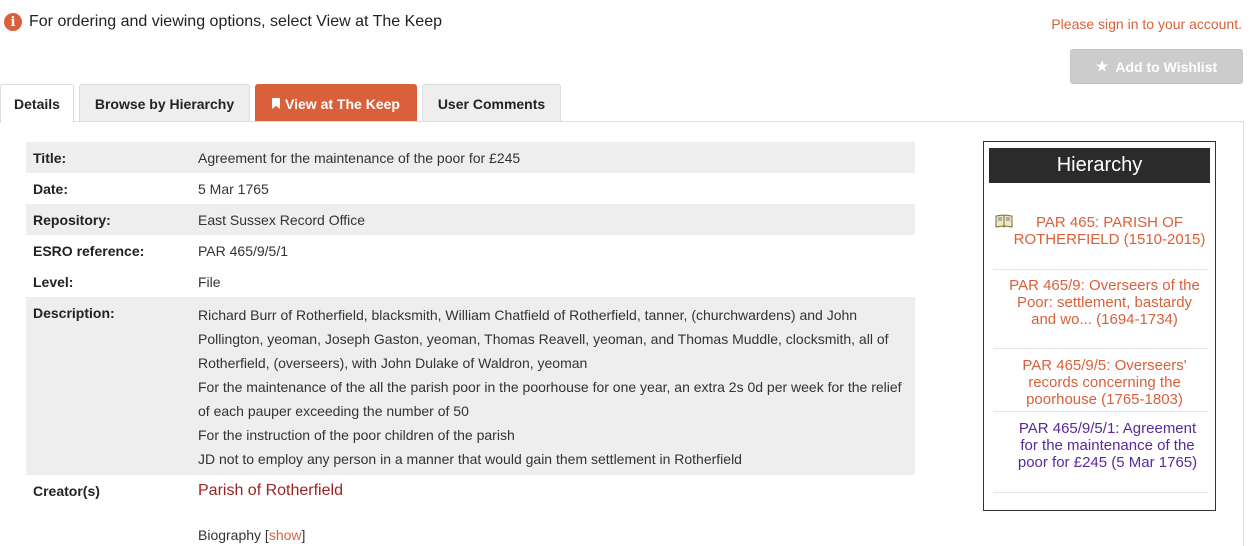 This screenshot has width=1256, height=546. What do you see at coordinates (282, 220) in the screenshot?
I see `repository-value: East Sussex Record Office` at bounding box center [282, 220].